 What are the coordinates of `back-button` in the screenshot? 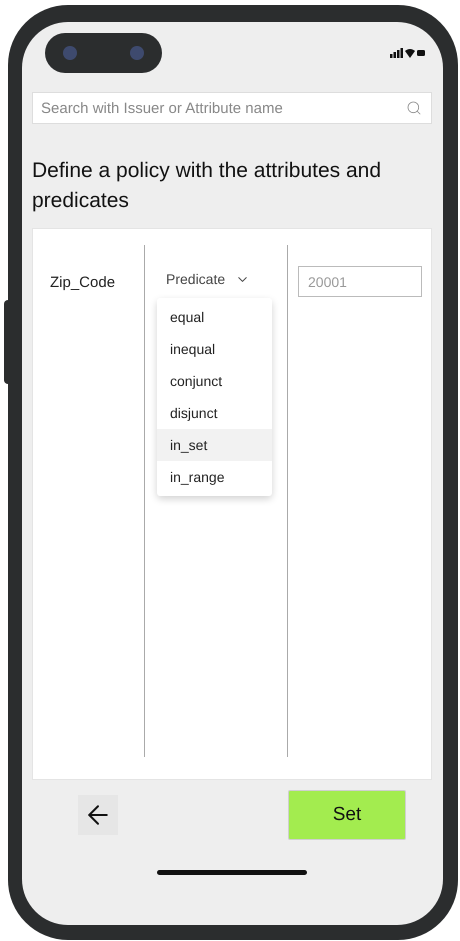 It's located at (98, 815).